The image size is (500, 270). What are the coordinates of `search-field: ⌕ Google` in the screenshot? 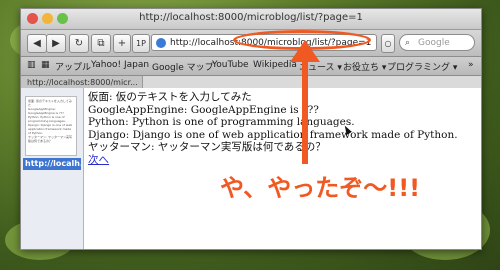 It's located at (437, 42).